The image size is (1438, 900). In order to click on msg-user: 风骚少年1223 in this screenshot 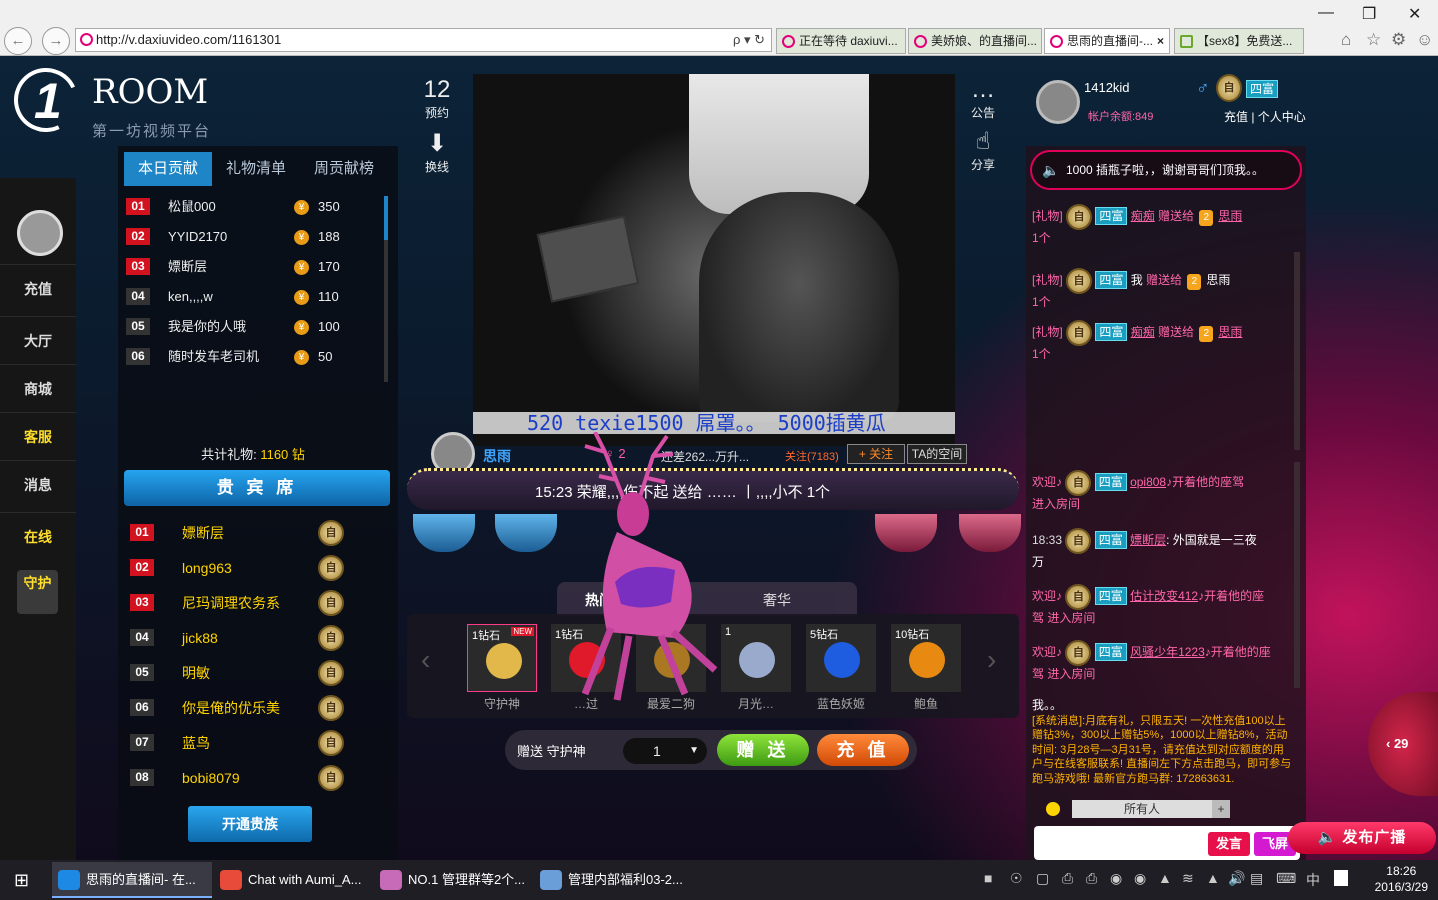, I will do `click(1167, 652)`.